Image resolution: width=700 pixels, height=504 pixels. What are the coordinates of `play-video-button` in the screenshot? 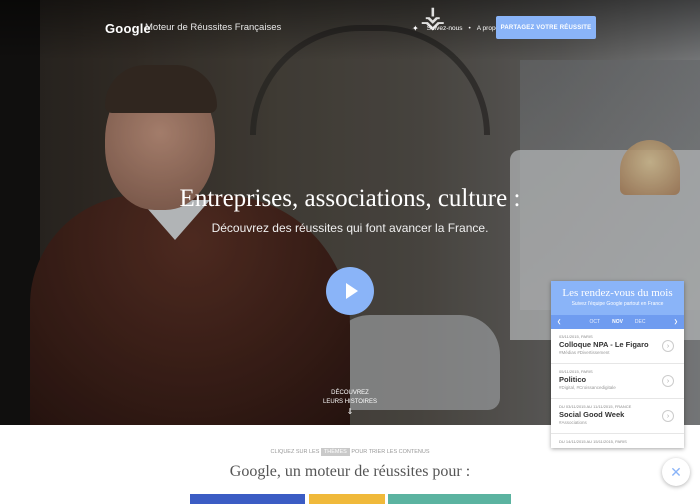 It's located at (350, 291).